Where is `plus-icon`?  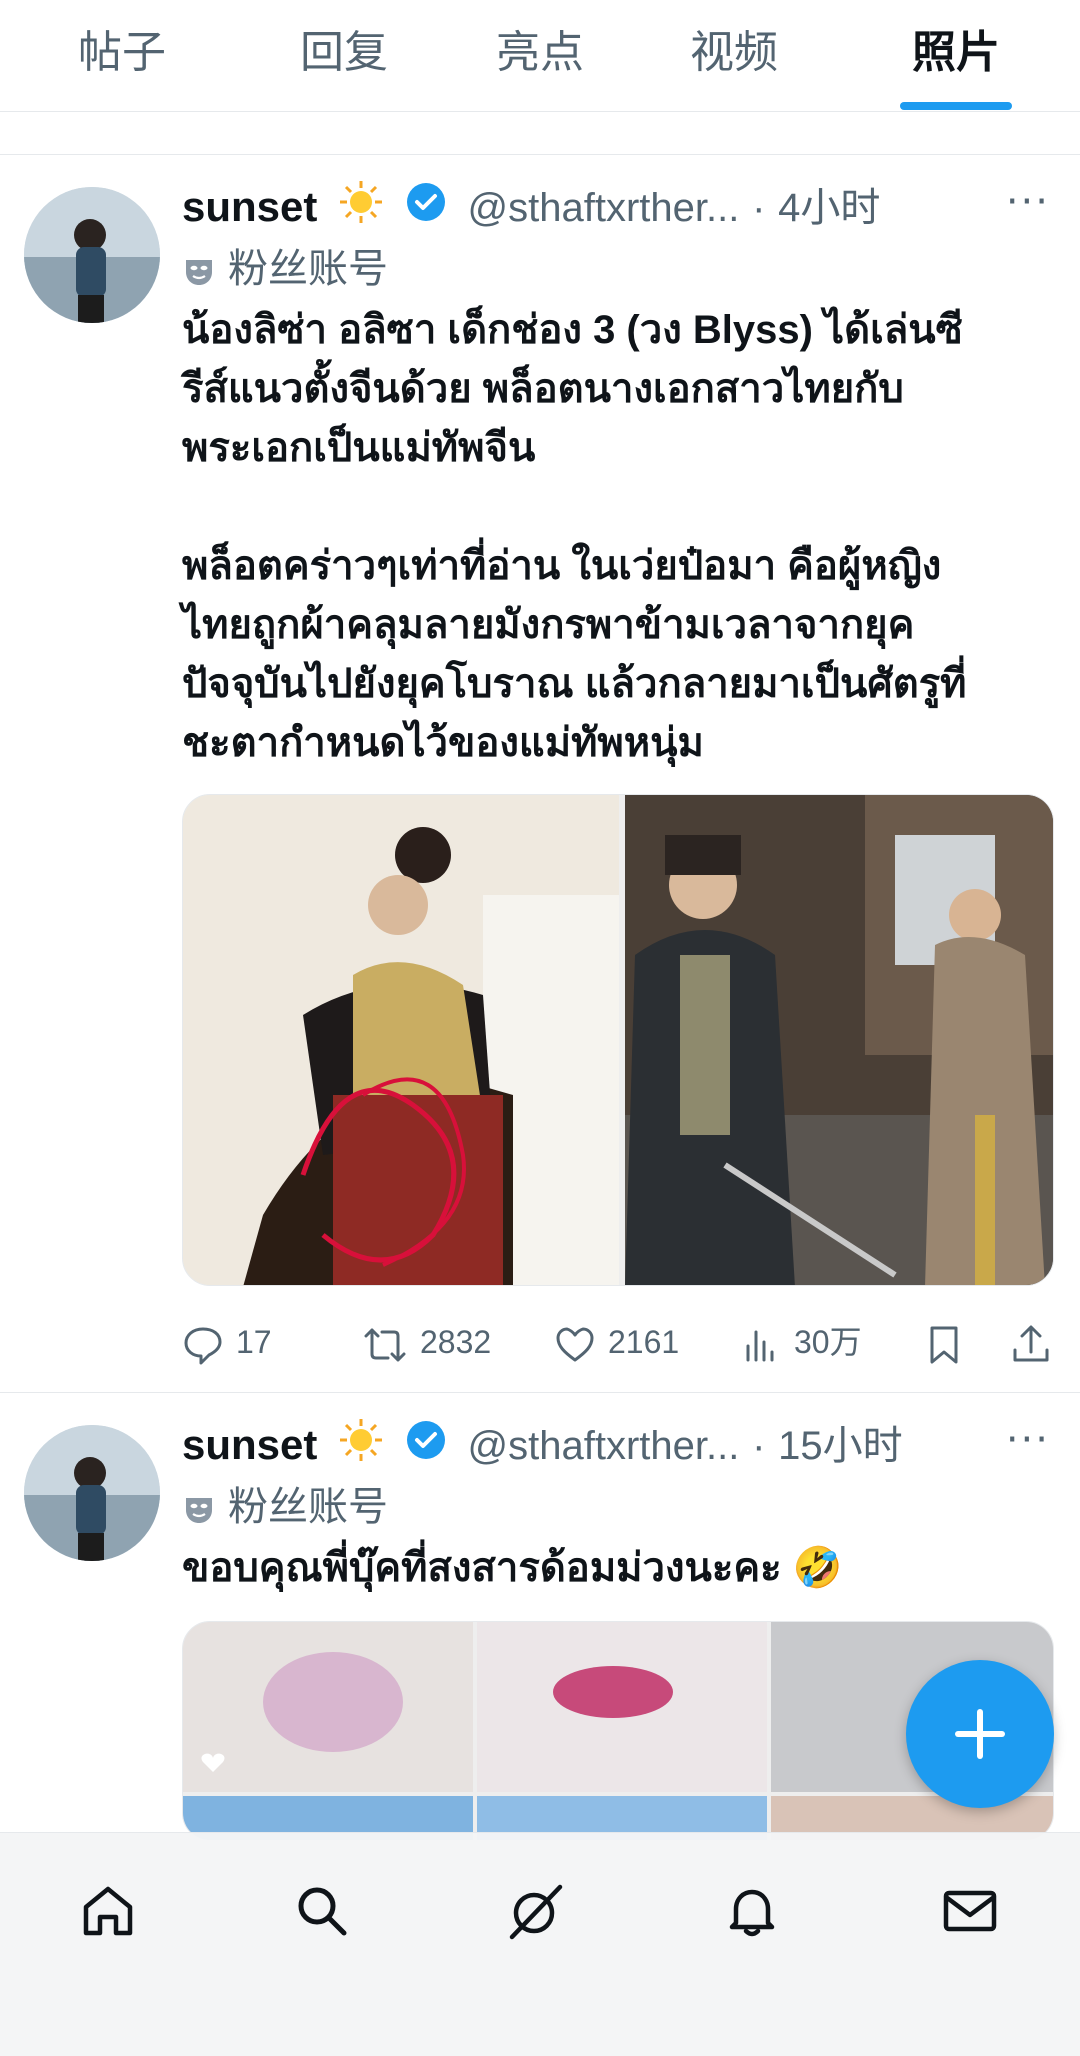 plus-icon is located at coordinates (980, 1734).